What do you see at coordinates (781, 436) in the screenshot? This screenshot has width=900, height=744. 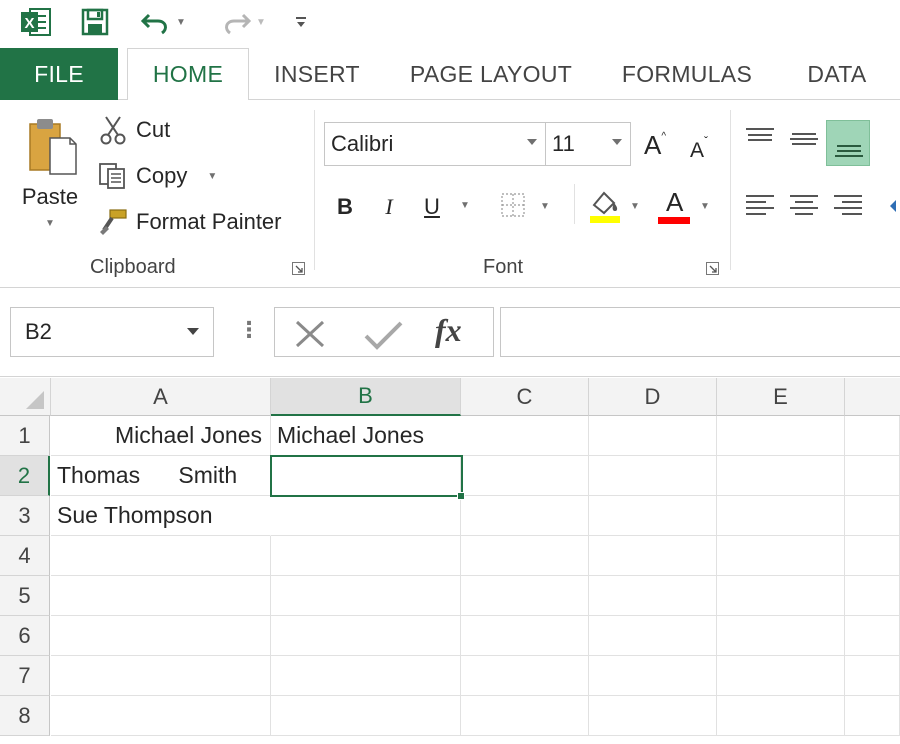 I see `cell-e1` at bounding box center [781, 436].